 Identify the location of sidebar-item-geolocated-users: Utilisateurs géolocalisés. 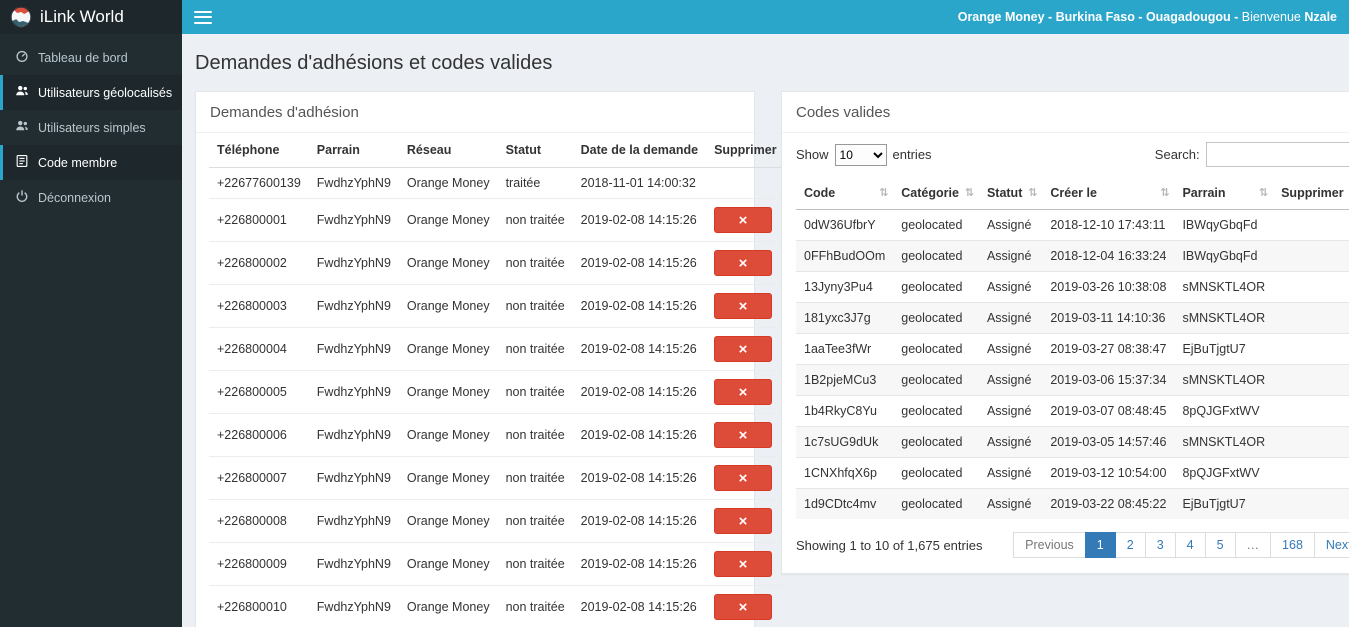
(91, 92).